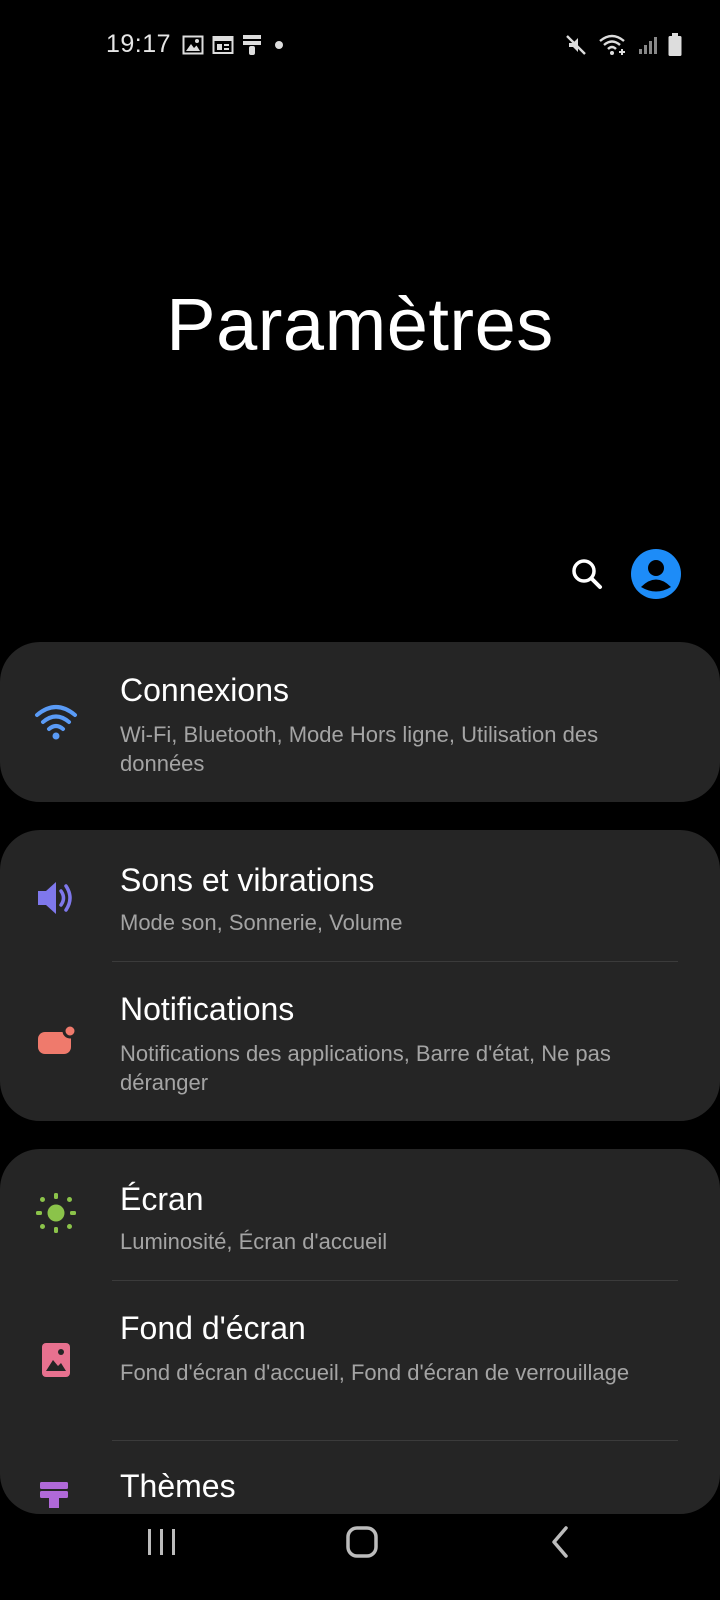  I want to click on signal-icon, so click(648, 45).